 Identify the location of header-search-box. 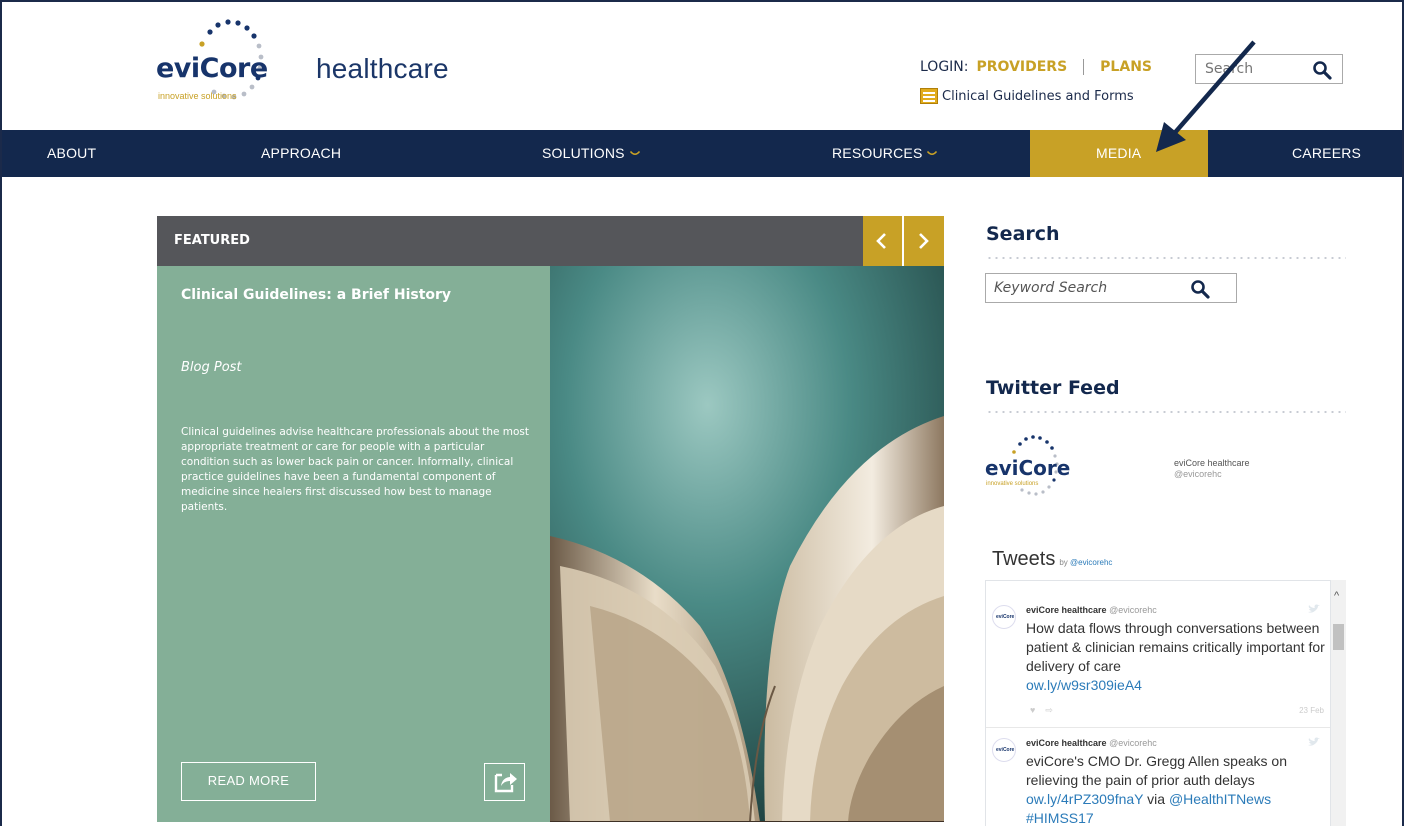
(1269, 69).